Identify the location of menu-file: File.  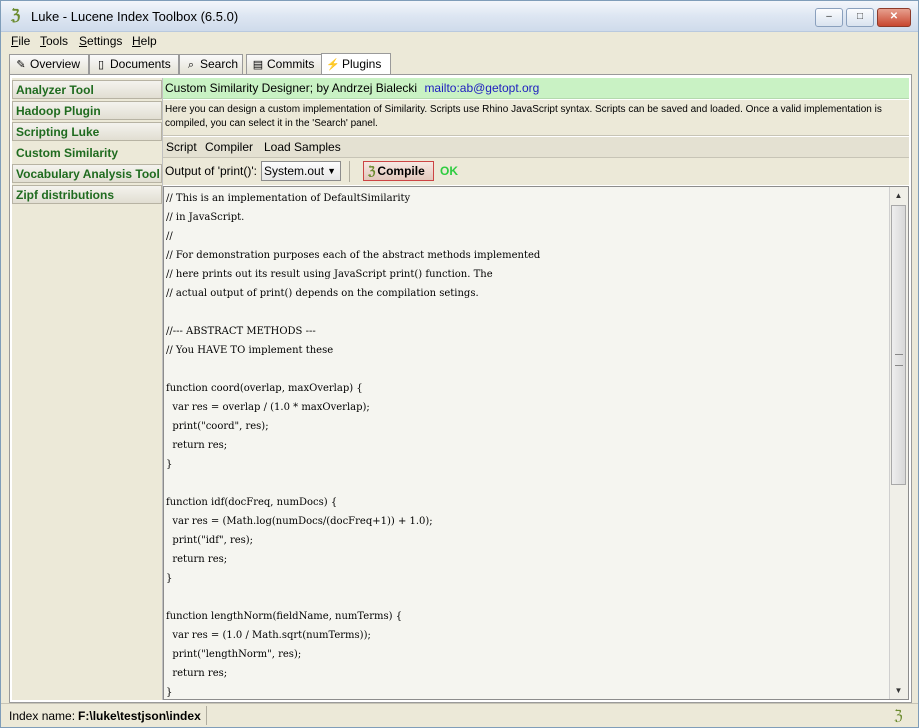
(20, 41).